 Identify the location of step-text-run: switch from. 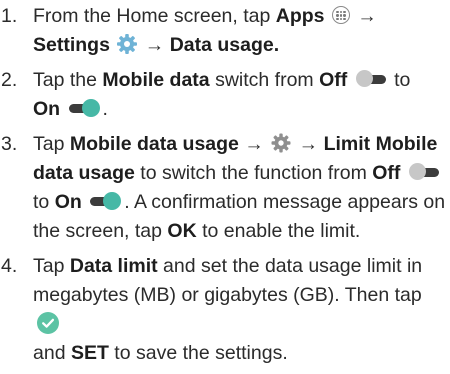
(264, 80).